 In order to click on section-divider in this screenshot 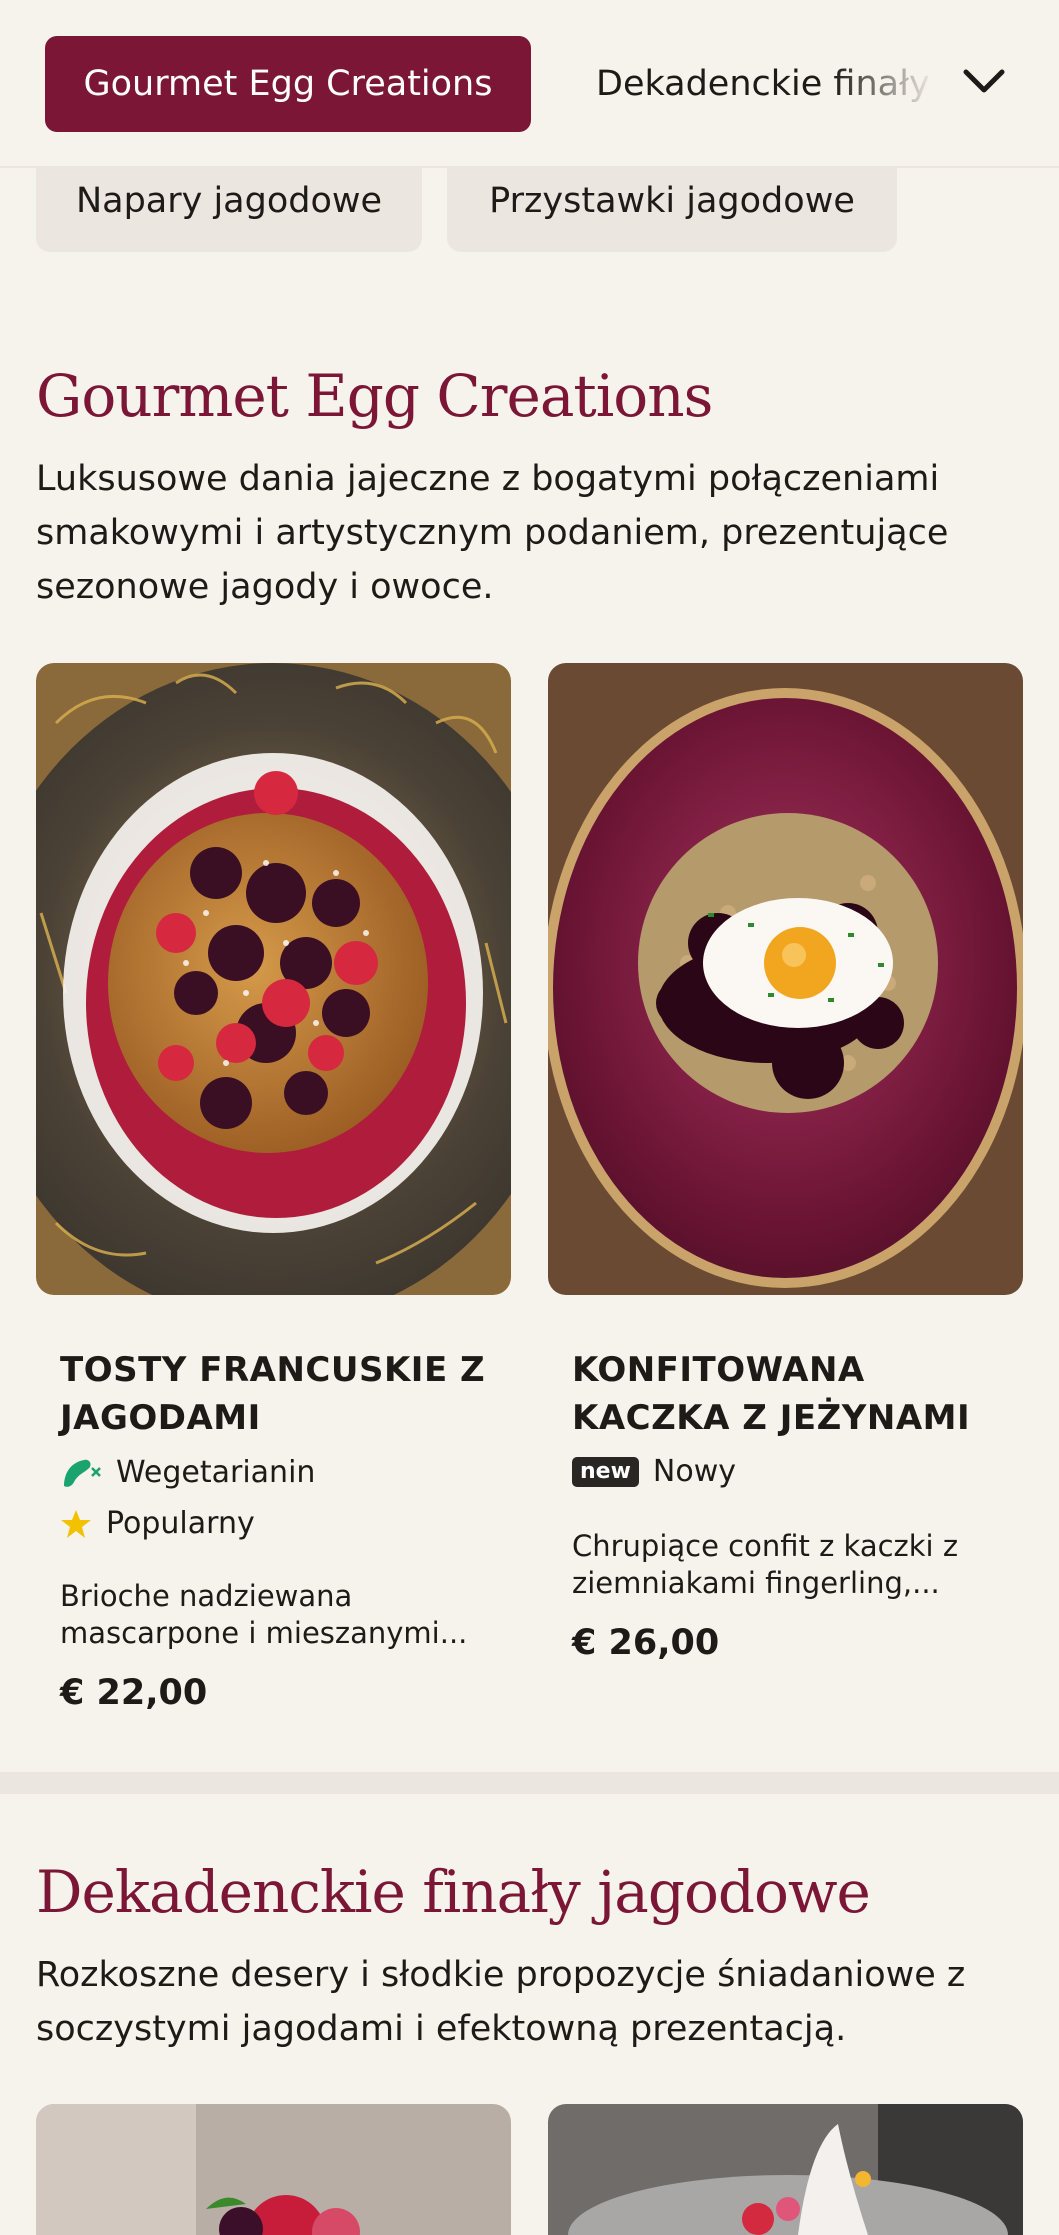, I will do `click(529, 1783)`.